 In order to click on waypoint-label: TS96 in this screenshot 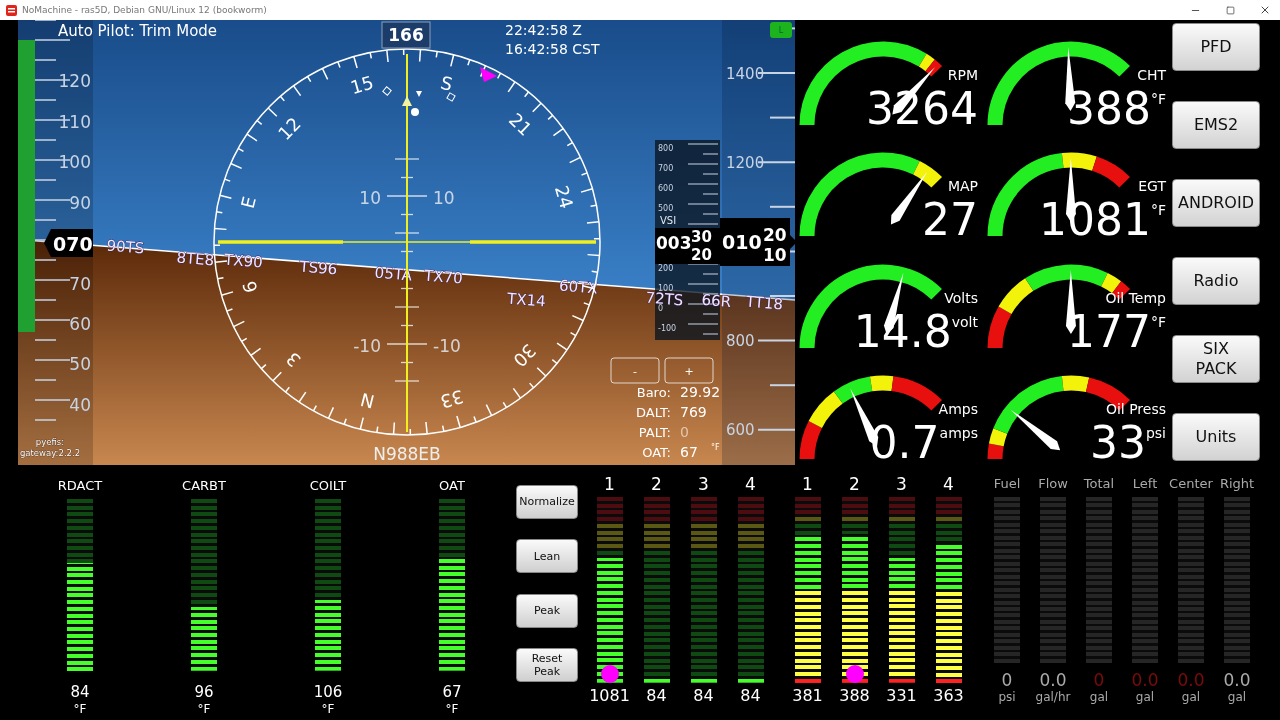, I will do `click(318, 268)`.